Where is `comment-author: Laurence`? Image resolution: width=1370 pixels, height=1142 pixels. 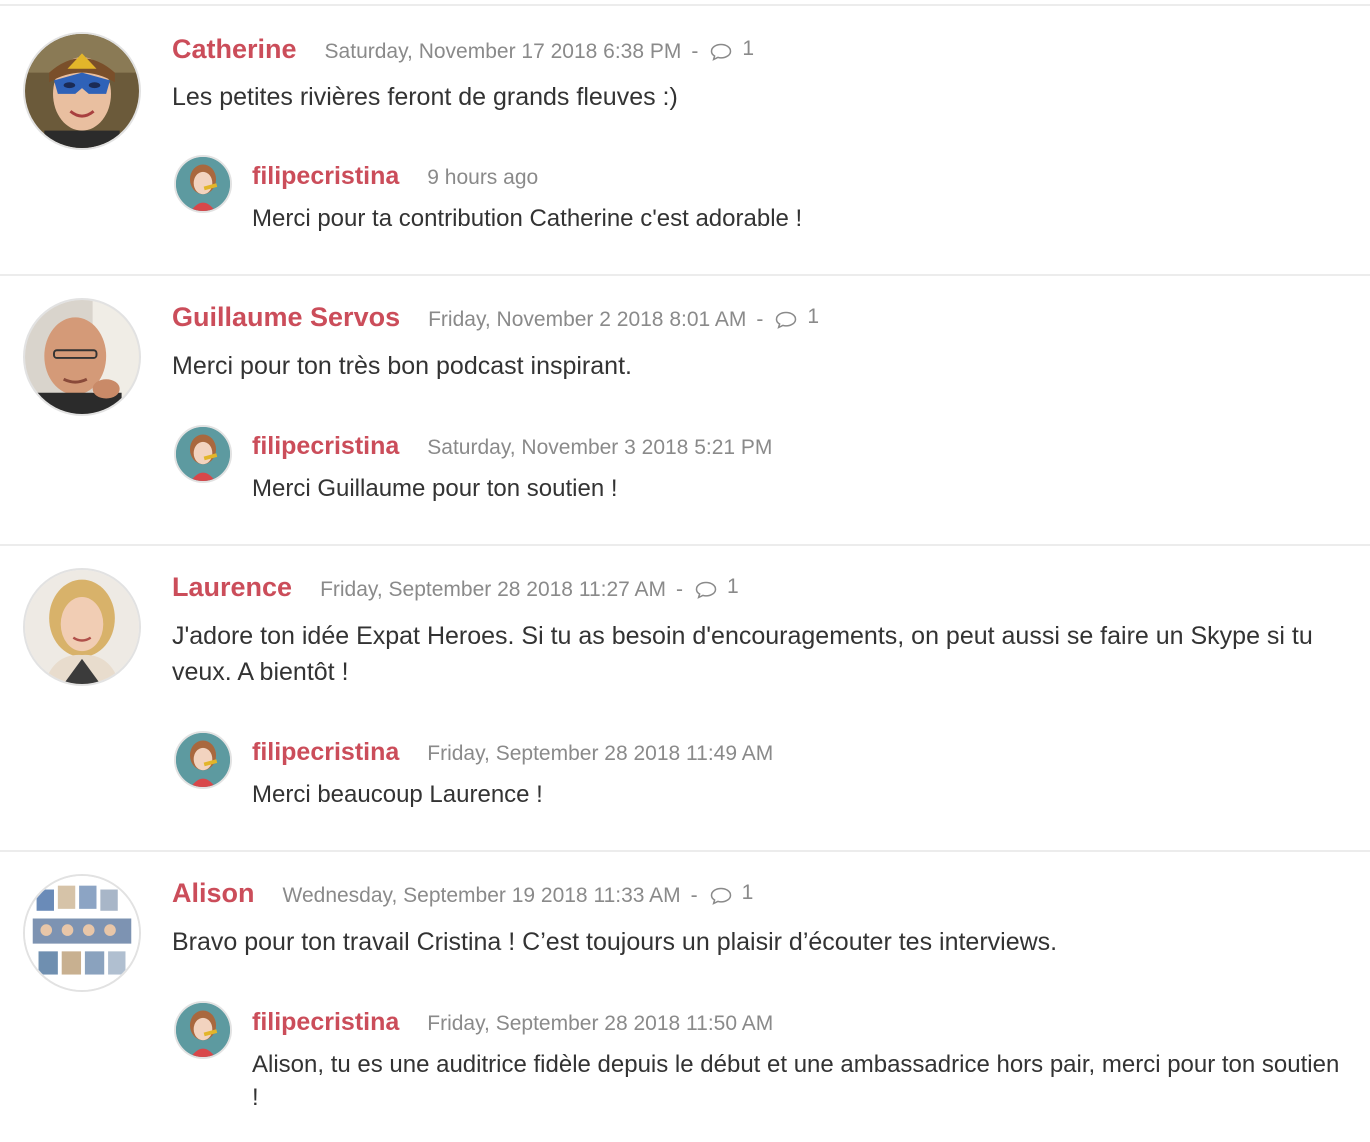 comment-author: Laurence is located at coordinates (232, 587).